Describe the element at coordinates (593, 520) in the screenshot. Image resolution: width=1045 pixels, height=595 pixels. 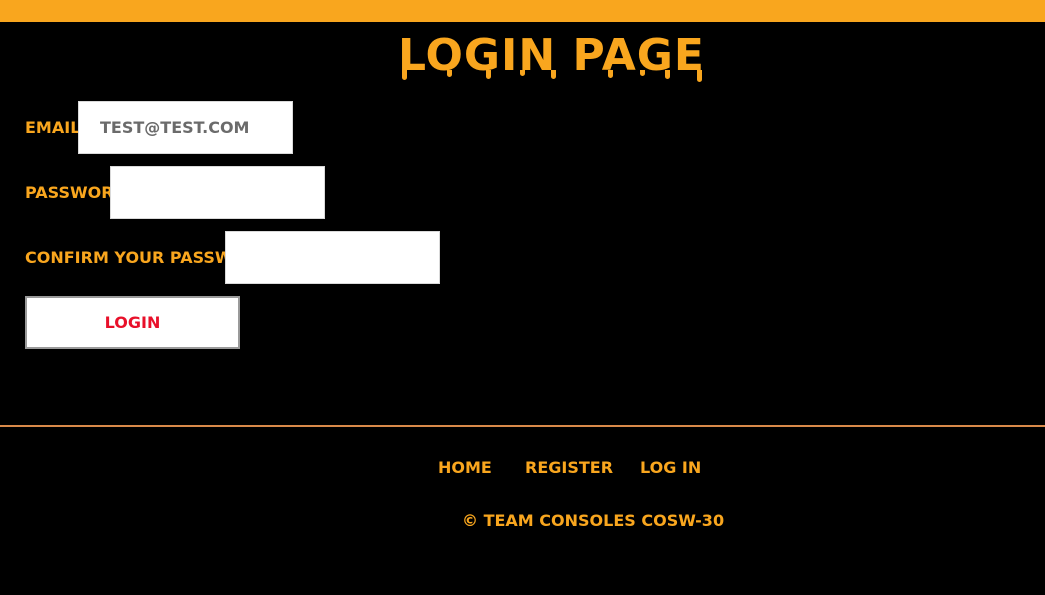
I see `copyright-text: © Team Consoles COSW-30` at that location.